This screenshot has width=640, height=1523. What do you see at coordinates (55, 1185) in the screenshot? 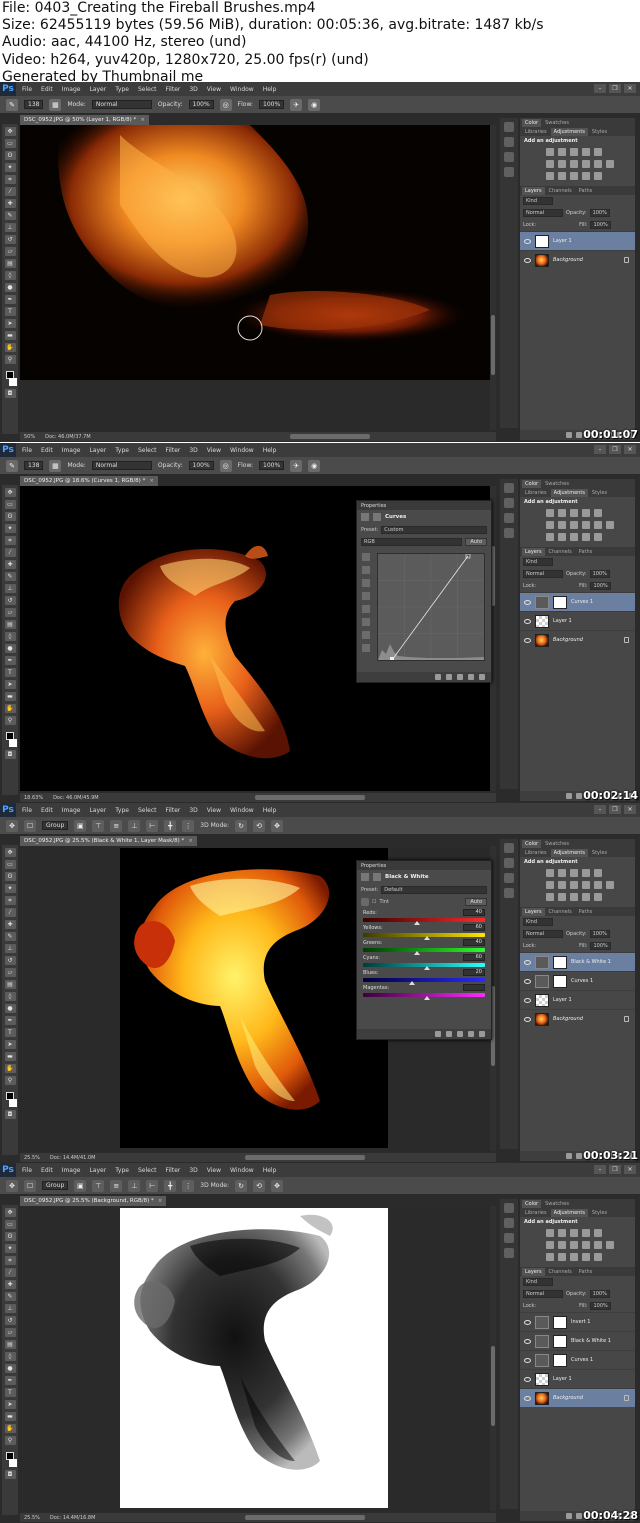
I see `auto-select-target: Group` at bounding box center [55, 1185].